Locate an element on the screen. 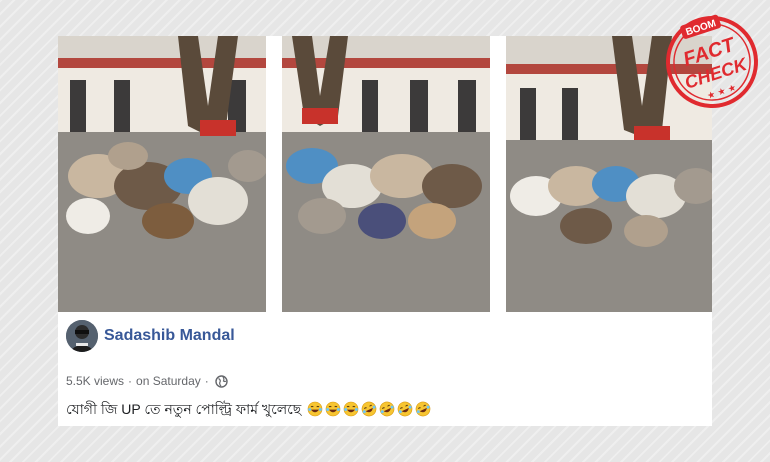 The image size is (770, 462). post-meta: 5.5K views · on Saturday · is located at coordinates (147, 382).